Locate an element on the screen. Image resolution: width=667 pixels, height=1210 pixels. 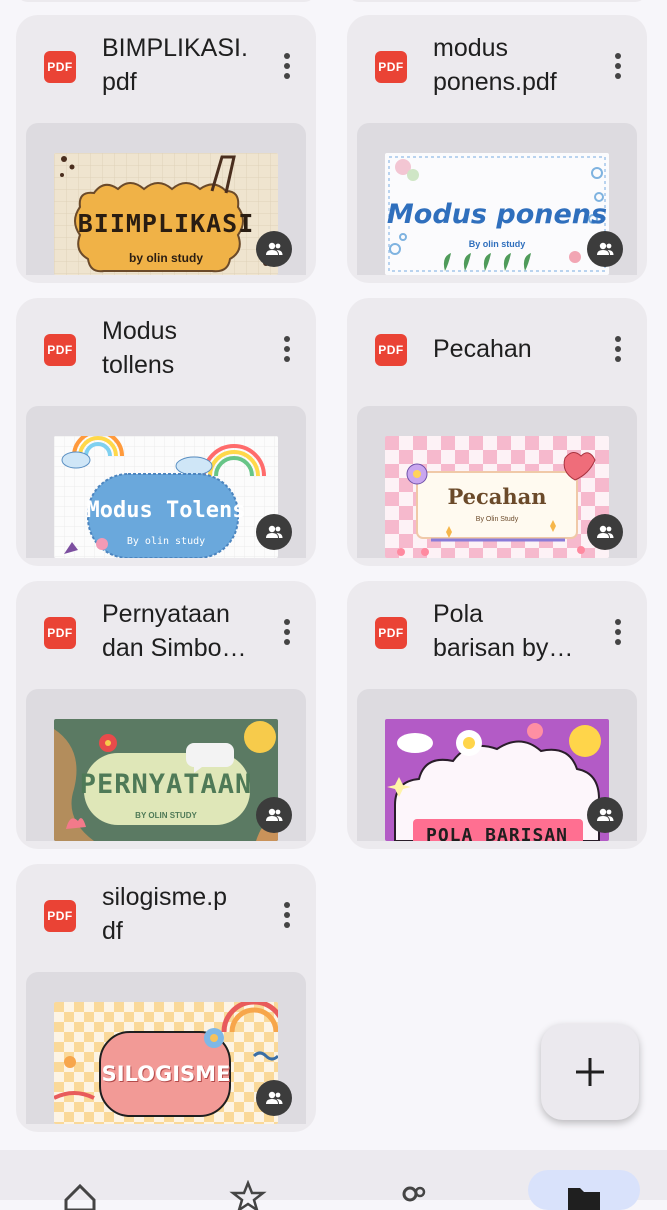
plus-icon is located at coordinates (590, 1072).